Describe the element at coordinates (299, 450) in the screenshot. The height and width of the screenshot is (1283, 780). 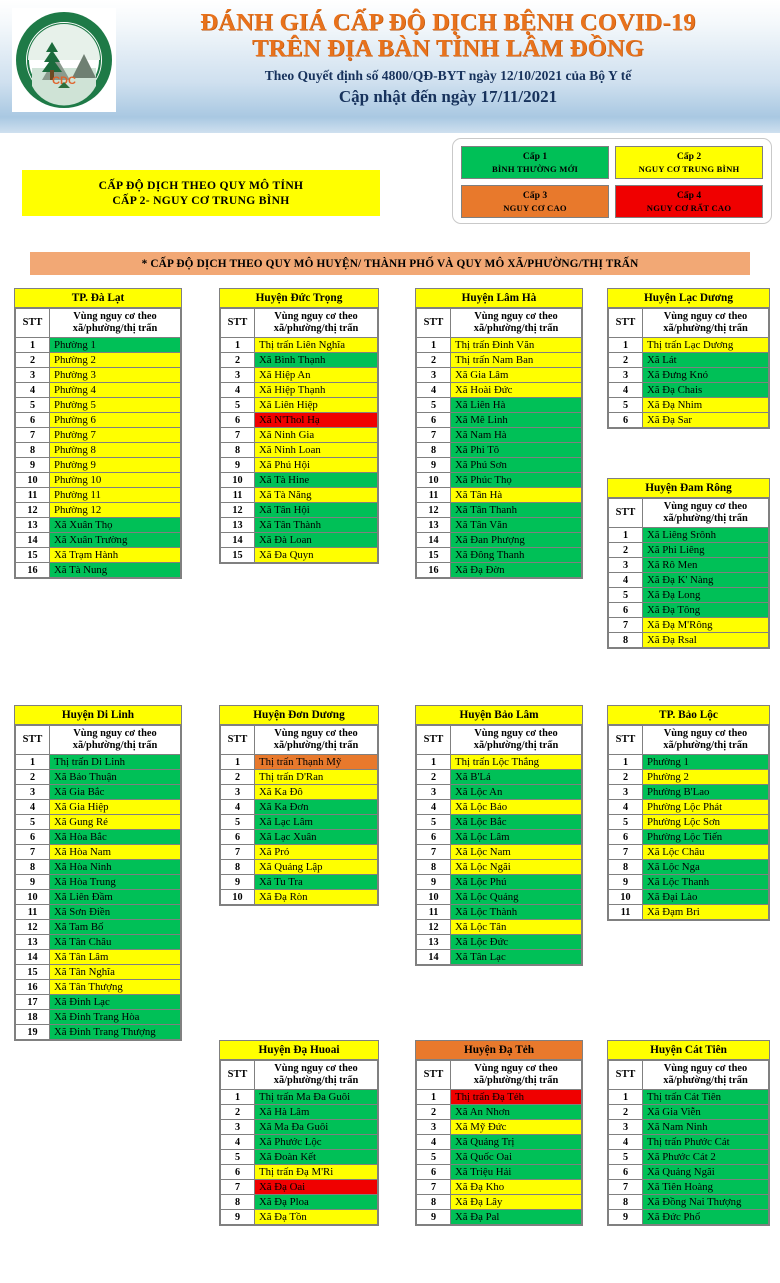
I see `table-row: 8 Xã Ninh Loan` at that location.